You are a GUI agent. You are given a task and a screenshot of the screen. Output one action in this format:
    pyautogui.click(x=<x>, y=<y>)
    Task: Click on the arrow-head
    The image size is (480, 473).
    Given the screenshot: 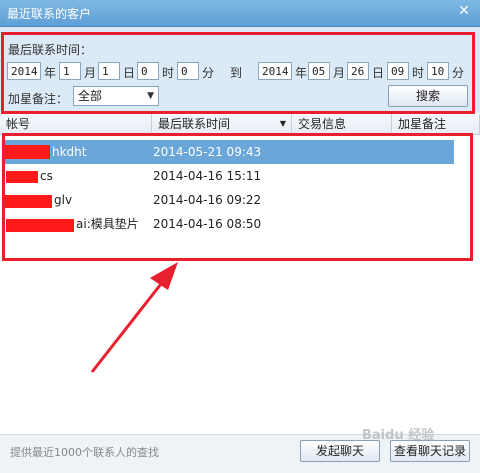 What is the action you would take?
    pyautogui.click(x=164, y=276)
    